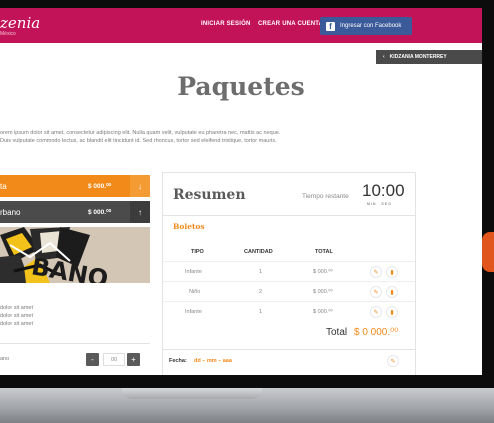  I want to click on date-label: Fecha:, so click(178, 361).